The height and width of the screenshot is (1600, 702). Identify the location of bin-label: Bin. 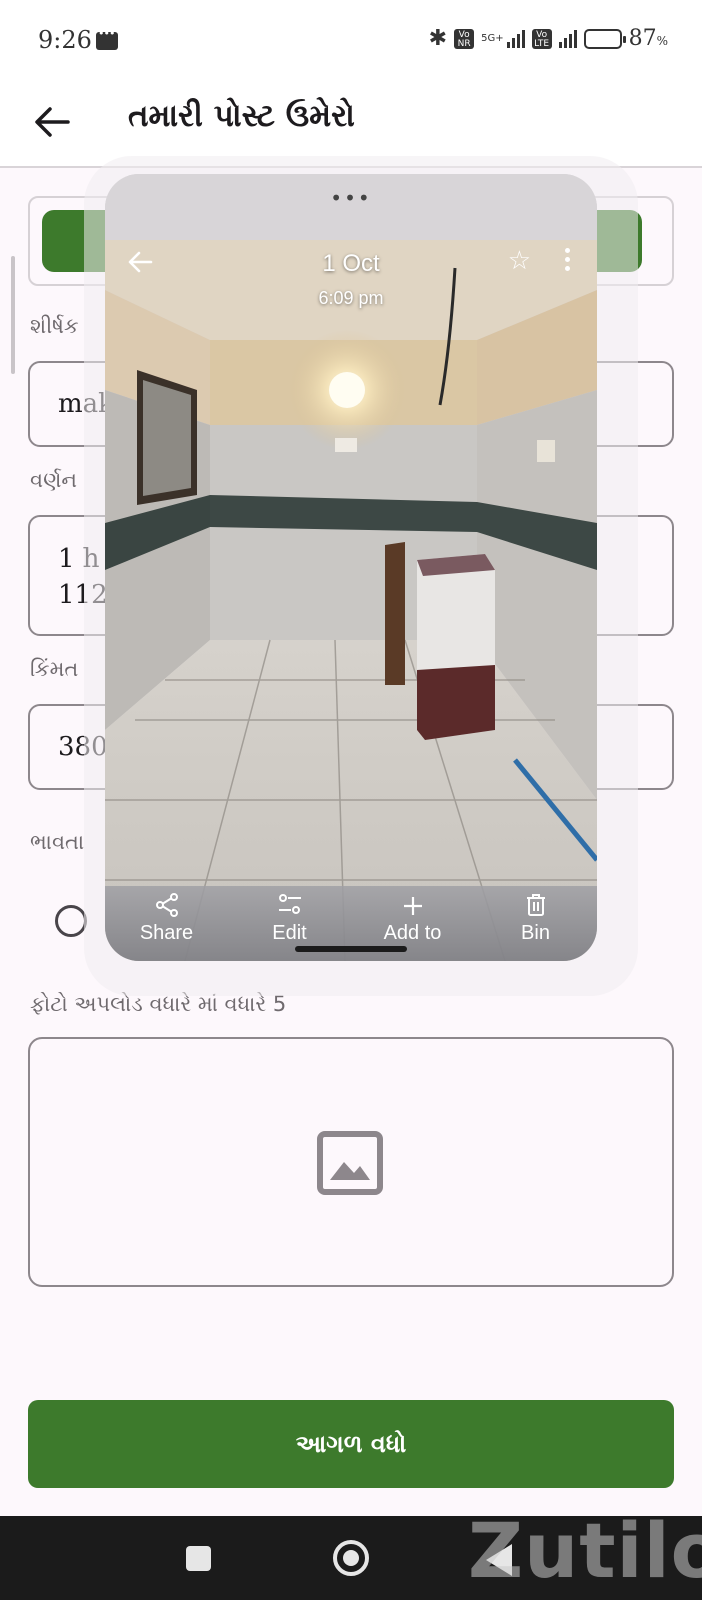
(535, 933).